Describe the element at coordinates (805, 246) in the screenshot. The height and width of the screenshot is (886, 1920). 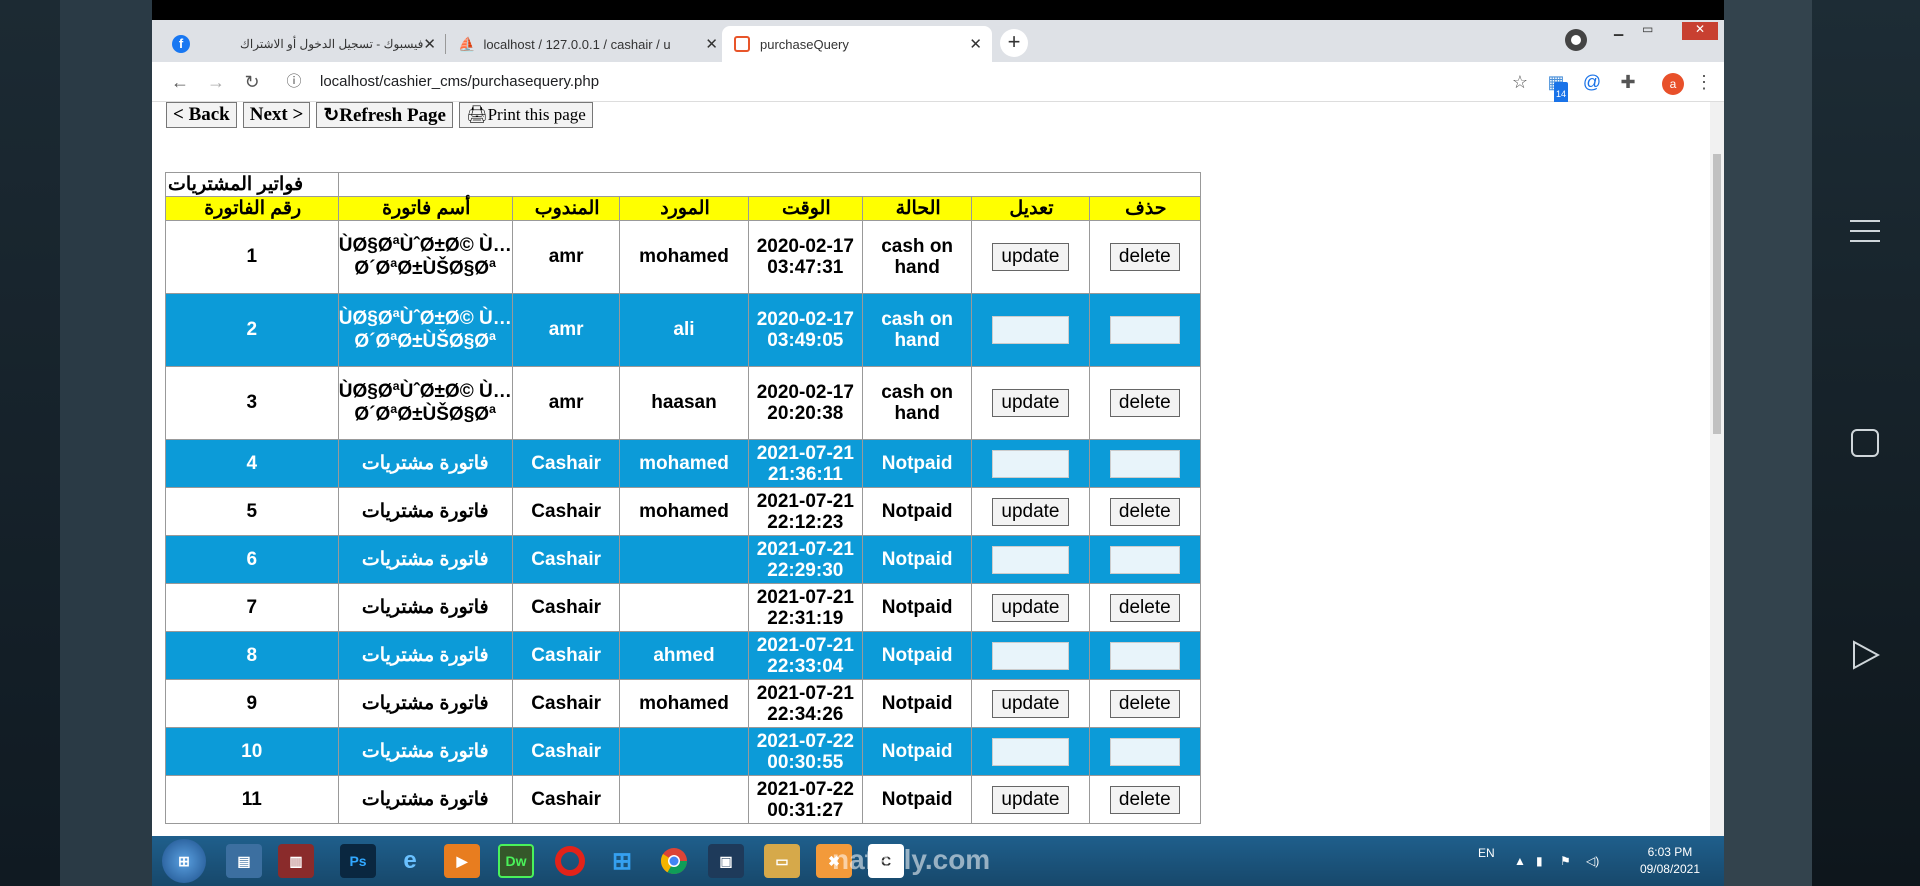
I see `cell-date-part: 2020-02-17` at that location.